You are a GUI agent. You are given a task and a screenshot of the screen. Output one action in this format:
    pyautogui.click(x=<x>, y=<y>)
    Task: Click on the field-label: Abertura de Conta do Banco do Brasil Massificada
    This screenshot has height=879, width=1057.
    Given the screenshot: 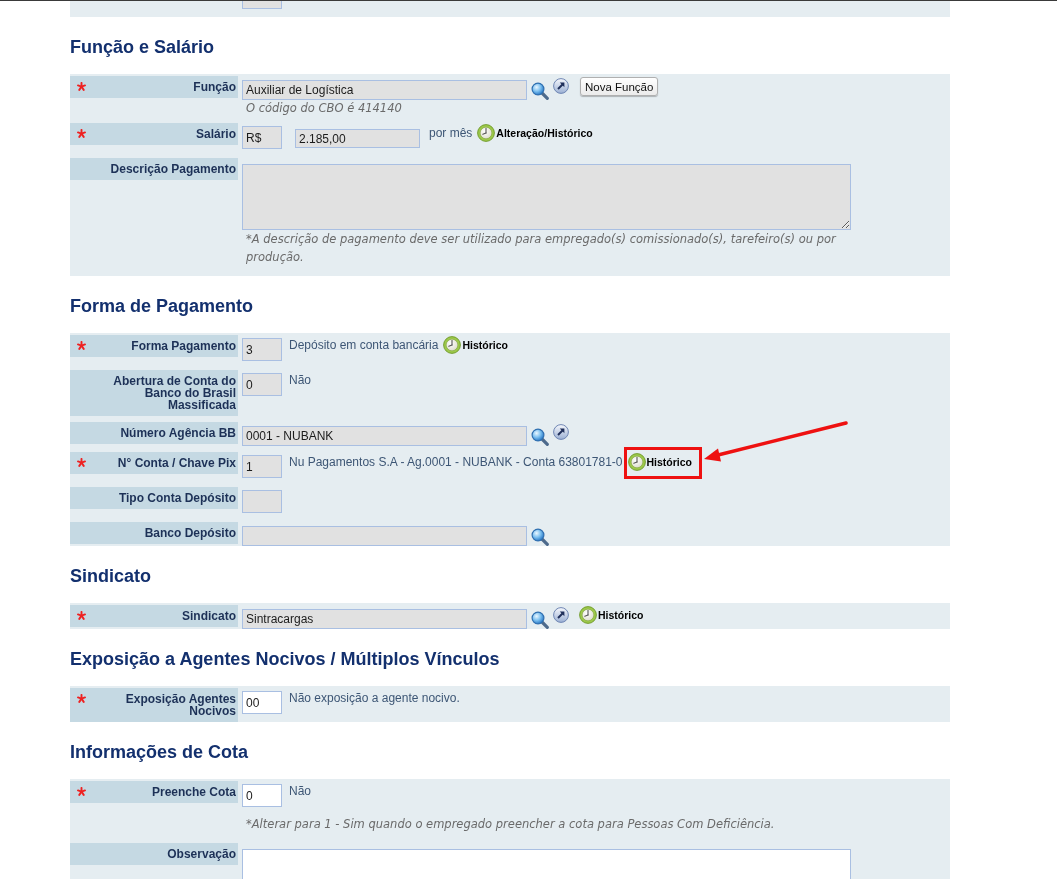 What is the action you would take?
    pyautogui.click(x=174, y=393)
    